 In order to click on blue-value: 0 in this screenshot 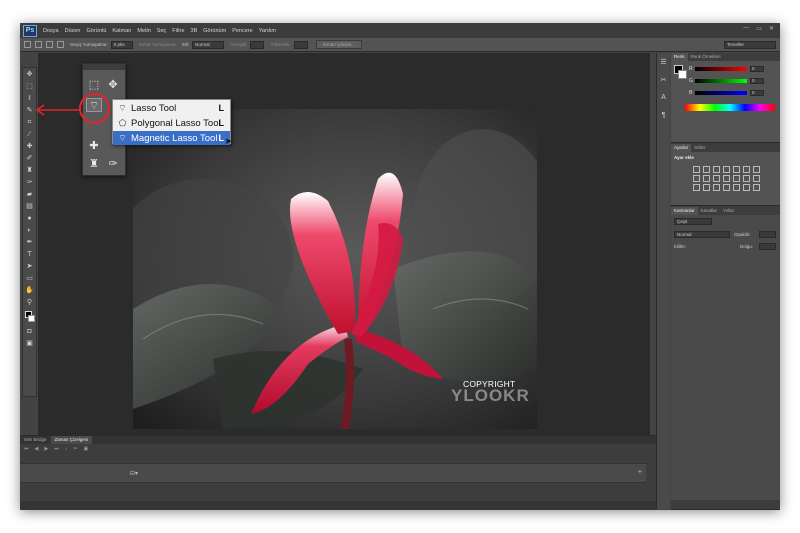, I will do `click(757, 93)`.